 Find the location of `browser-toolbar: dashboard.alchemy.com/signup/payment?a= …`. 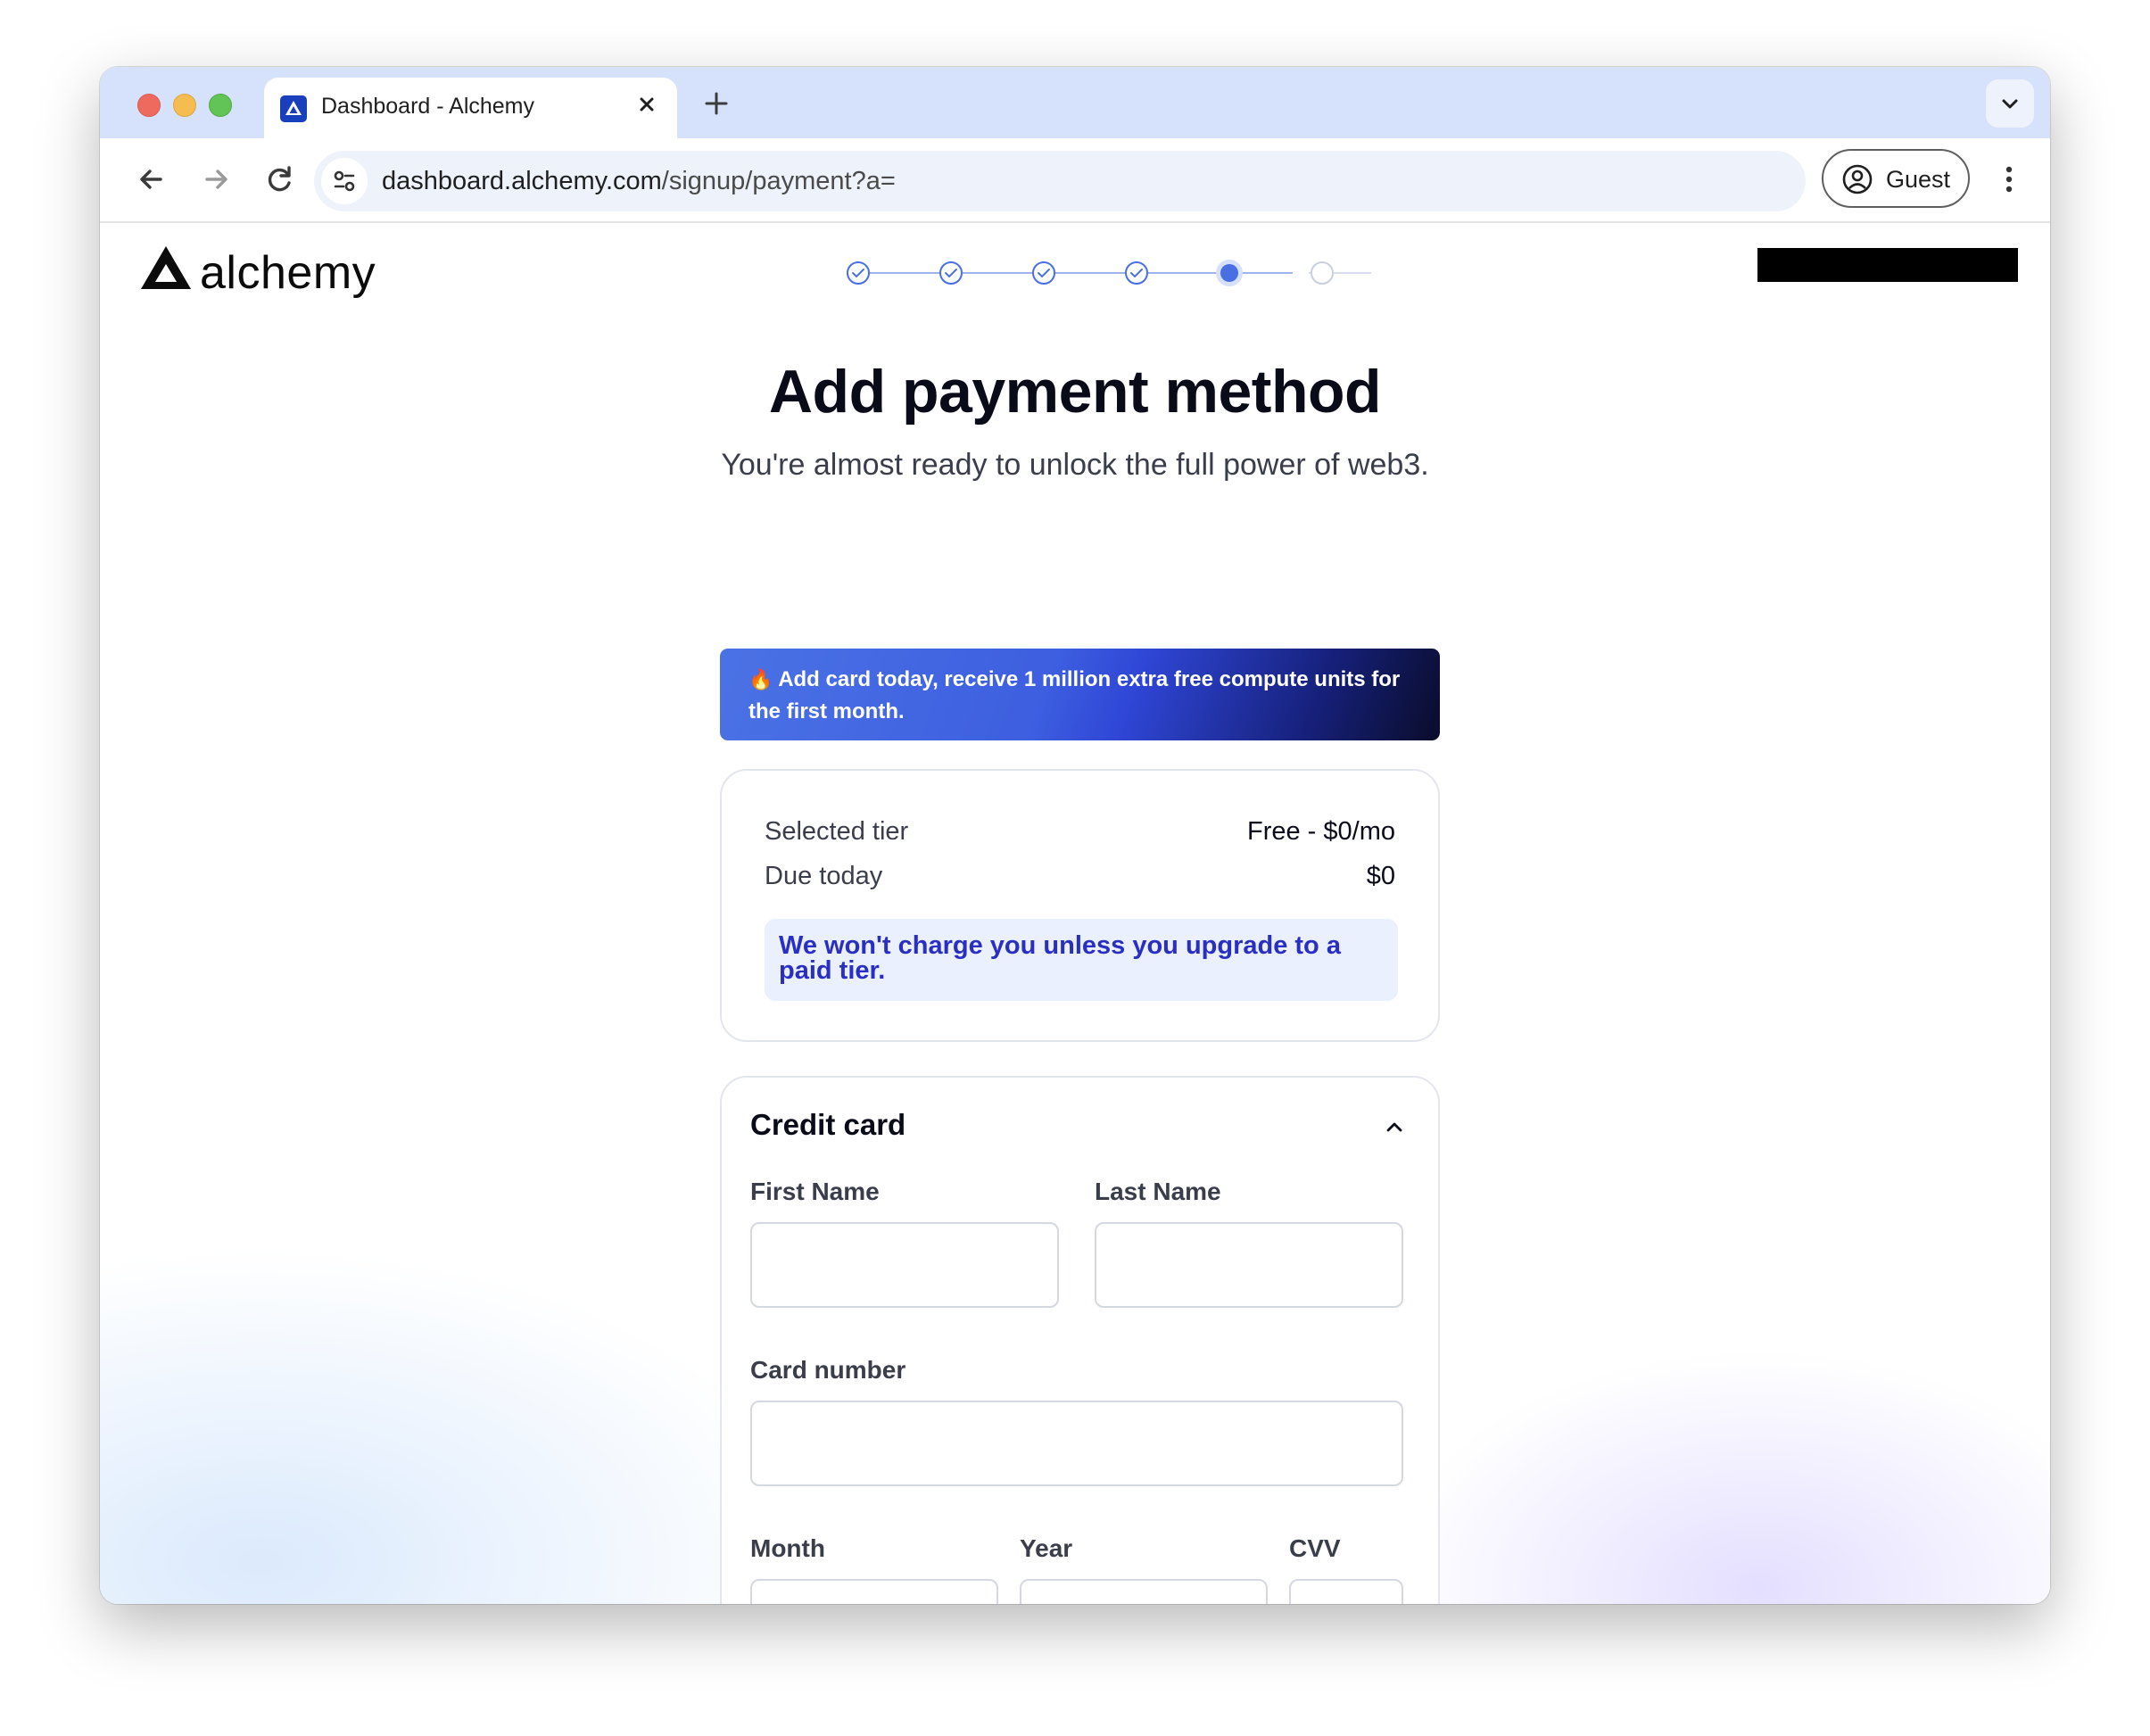

browser-toolbar: dashboard.alchemy.com/signup/payment?a= … is located at coordinates (1075, 180).